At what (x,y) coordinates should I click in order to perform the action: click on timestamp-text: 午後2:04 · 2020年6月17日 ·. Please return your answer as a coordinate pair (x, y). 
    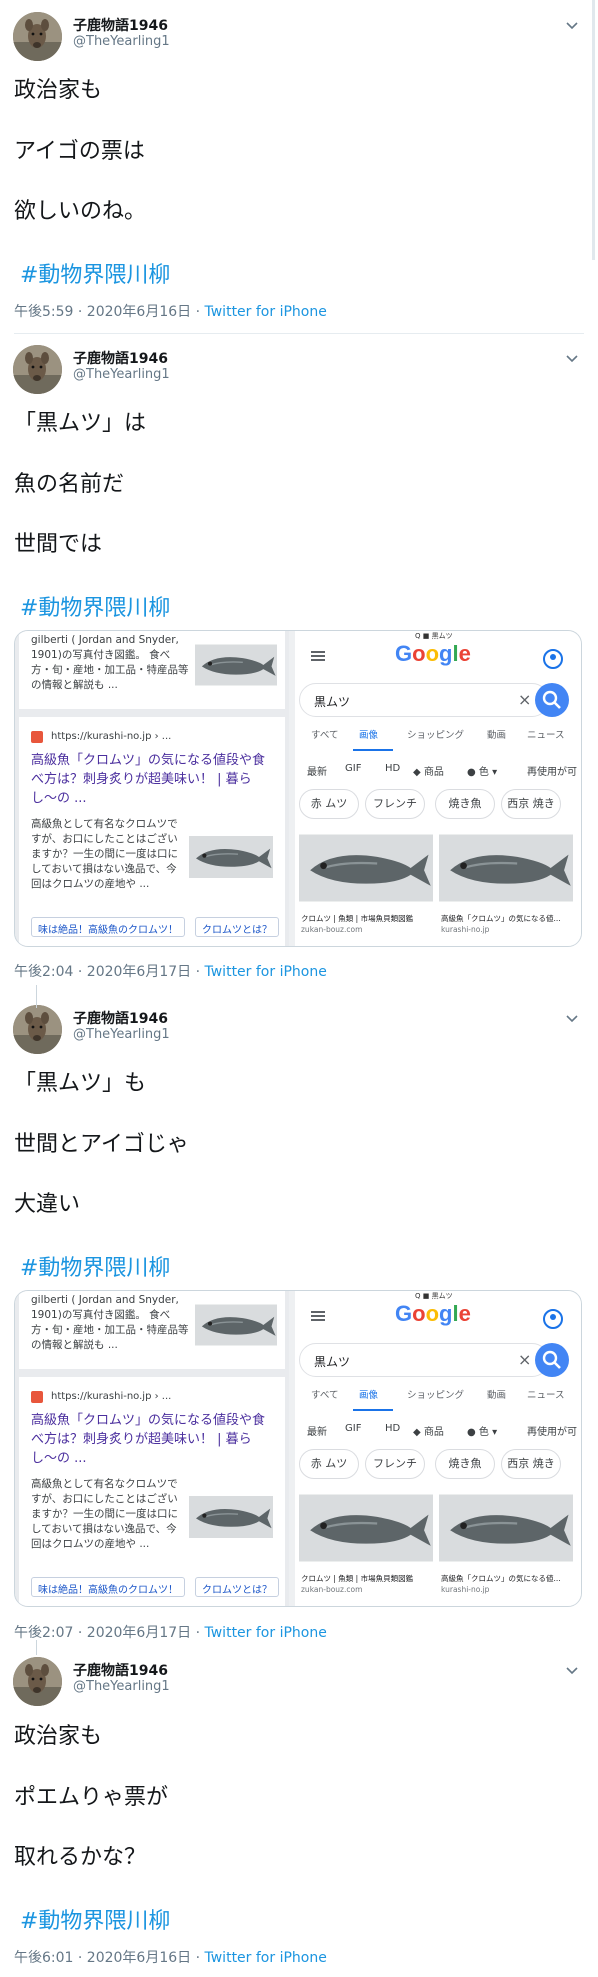
    Looking at the image, I should click on (109, 972).